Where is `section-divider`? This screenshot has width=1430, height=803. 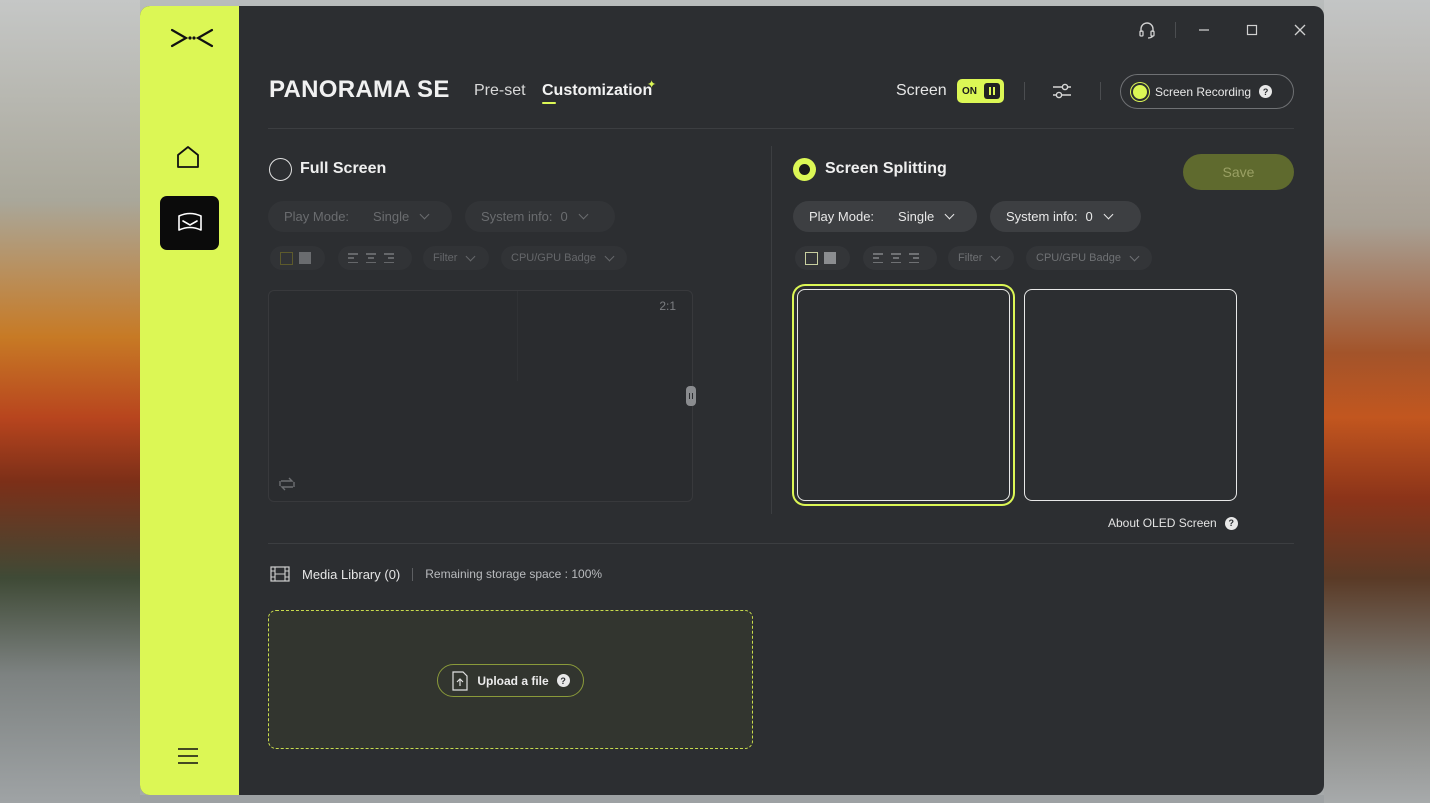 section-divider is located at coordinates (771, 330).